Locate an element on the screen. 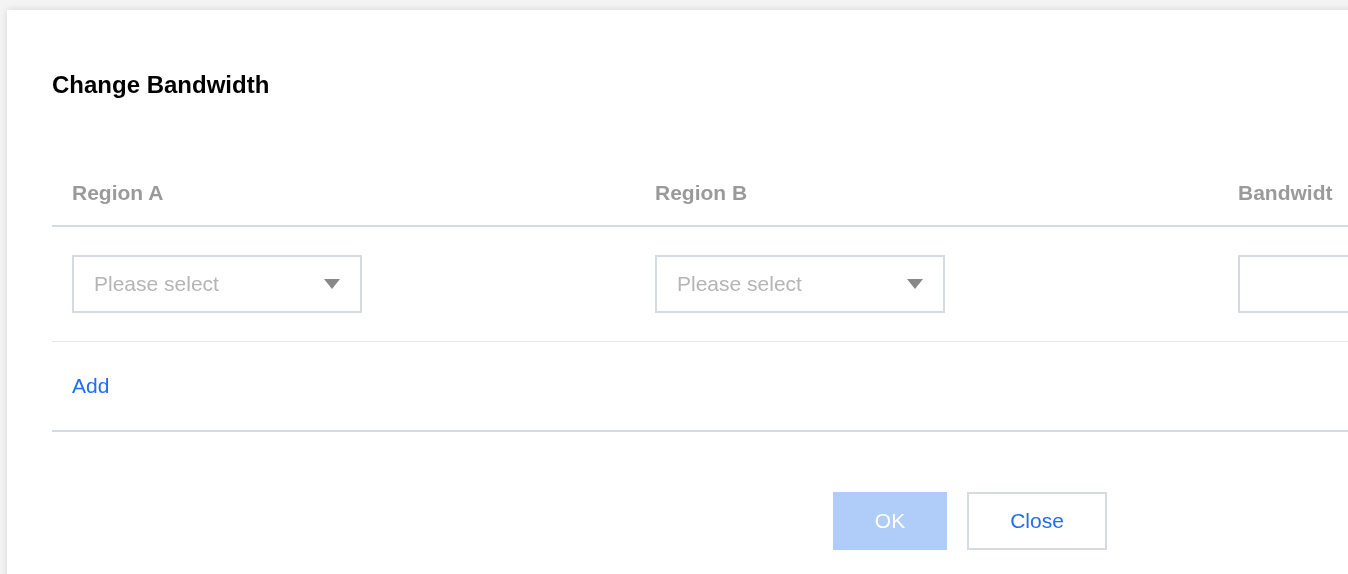 Image resolution: width=1348 pixels, height=574 pixels. dialog-title: Change Bandwidth is located at coordinates (161, 85).